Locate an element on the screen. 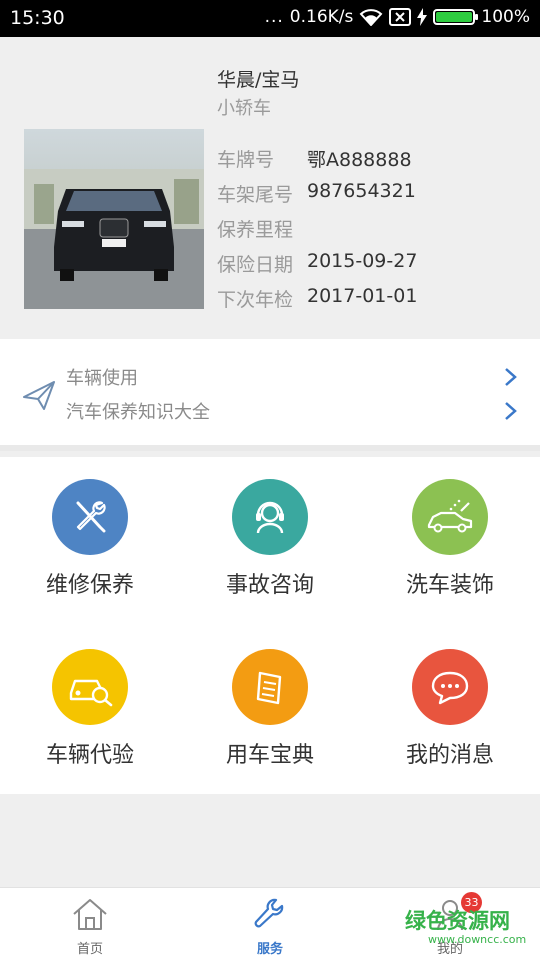  network-speed: 0.16K/s is located at coordinates (321, 17).